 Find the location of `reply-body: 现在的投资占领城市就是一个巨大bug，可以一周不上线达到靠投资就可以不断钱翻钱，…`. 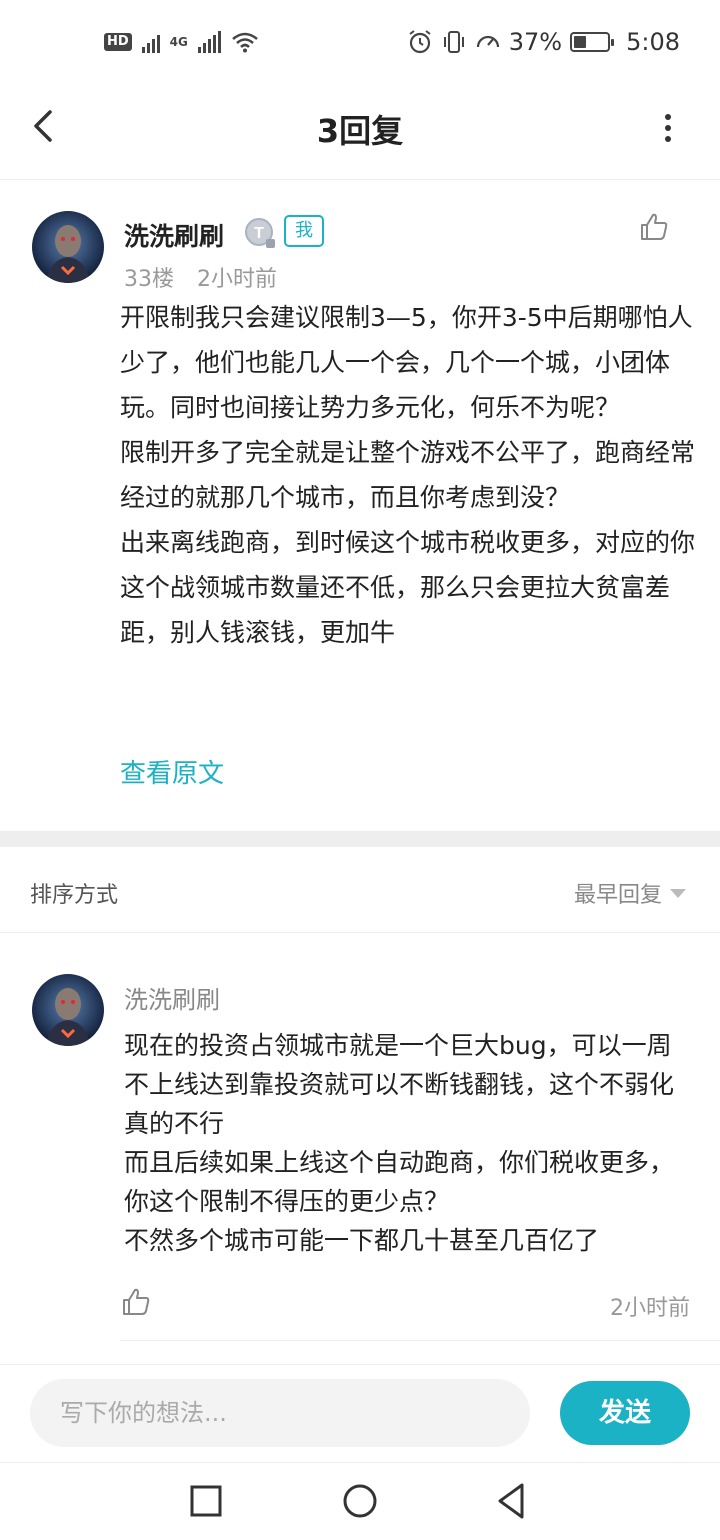

reply-body: 现在的投资占领城市就是一个巨大bug，可以一周不上线达到靠投资就可以不断钱翻钱，… is located at coordinates (410, 1143).